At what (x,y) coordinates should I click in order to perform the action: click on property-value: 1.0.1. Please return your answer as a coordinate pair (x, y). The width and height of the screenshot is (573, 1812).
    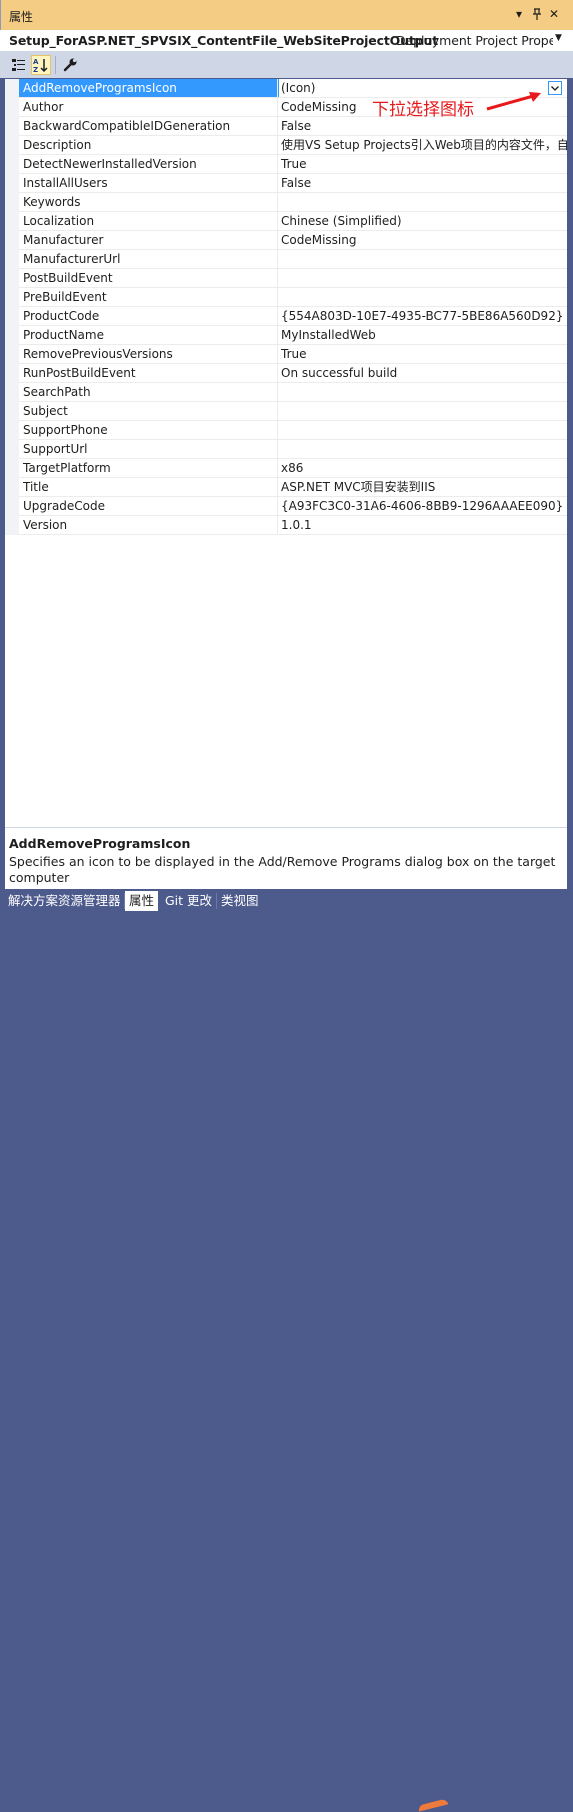
    Looking at the image, I should click on (422, 525).